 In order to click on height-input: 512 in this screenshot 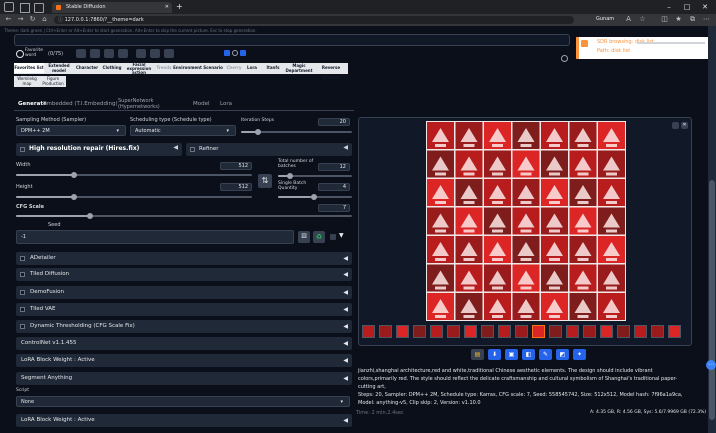, I will do `click(236, 187)`.